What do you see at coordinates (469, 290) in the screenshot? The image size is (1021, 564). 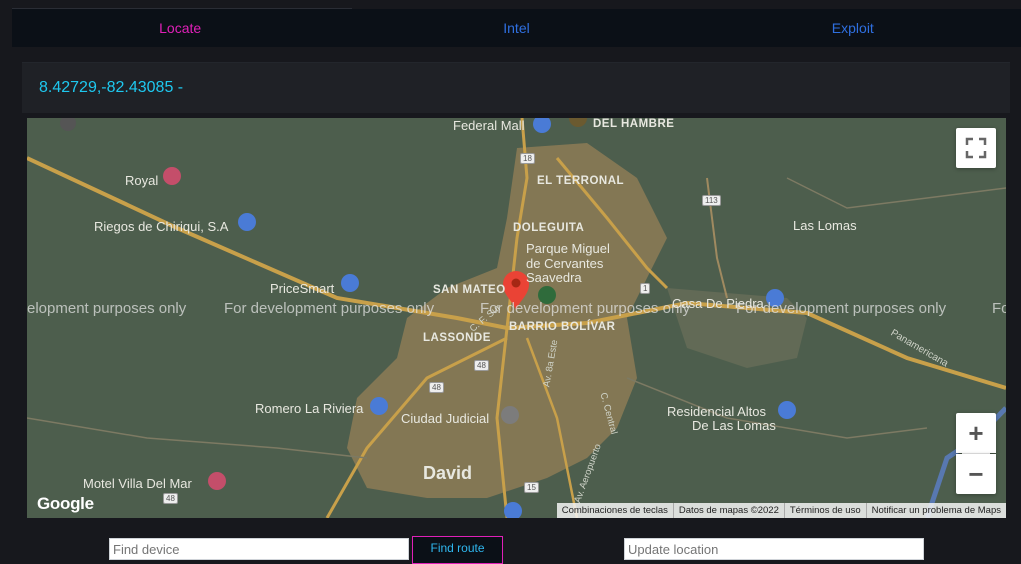 I see `label-san-mateo: SAN MATEO` at bounding box center [469, 290].